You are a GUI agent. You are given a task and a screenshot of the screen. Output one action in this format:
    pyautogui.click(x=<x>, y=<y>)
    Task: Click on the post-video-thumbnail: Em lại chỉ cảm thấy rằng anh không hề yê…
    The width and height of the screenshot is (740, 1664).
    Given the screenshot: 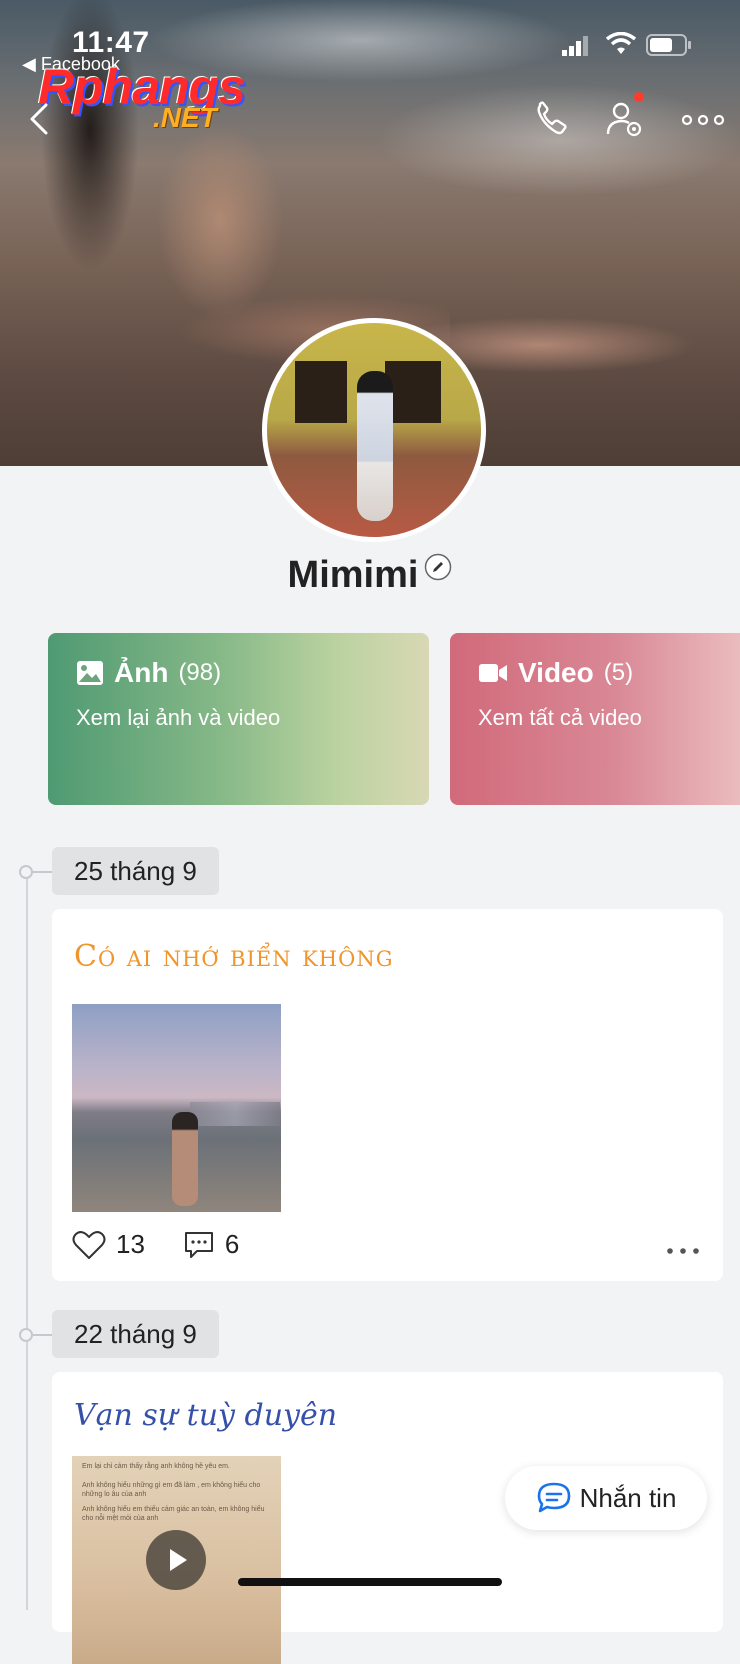 What is the action you would take?
    pyautogui.click(x=176, y=1560)
    